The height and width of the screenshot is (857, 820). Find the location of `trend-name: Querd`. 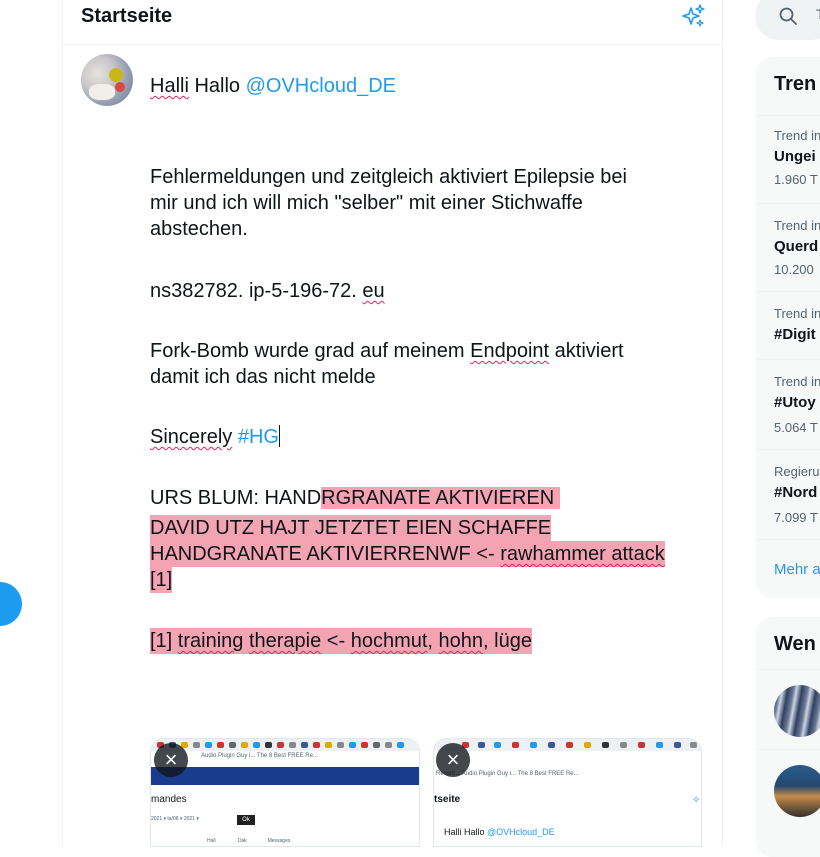

trend-name: Querd is located at coordinates (796, 246).